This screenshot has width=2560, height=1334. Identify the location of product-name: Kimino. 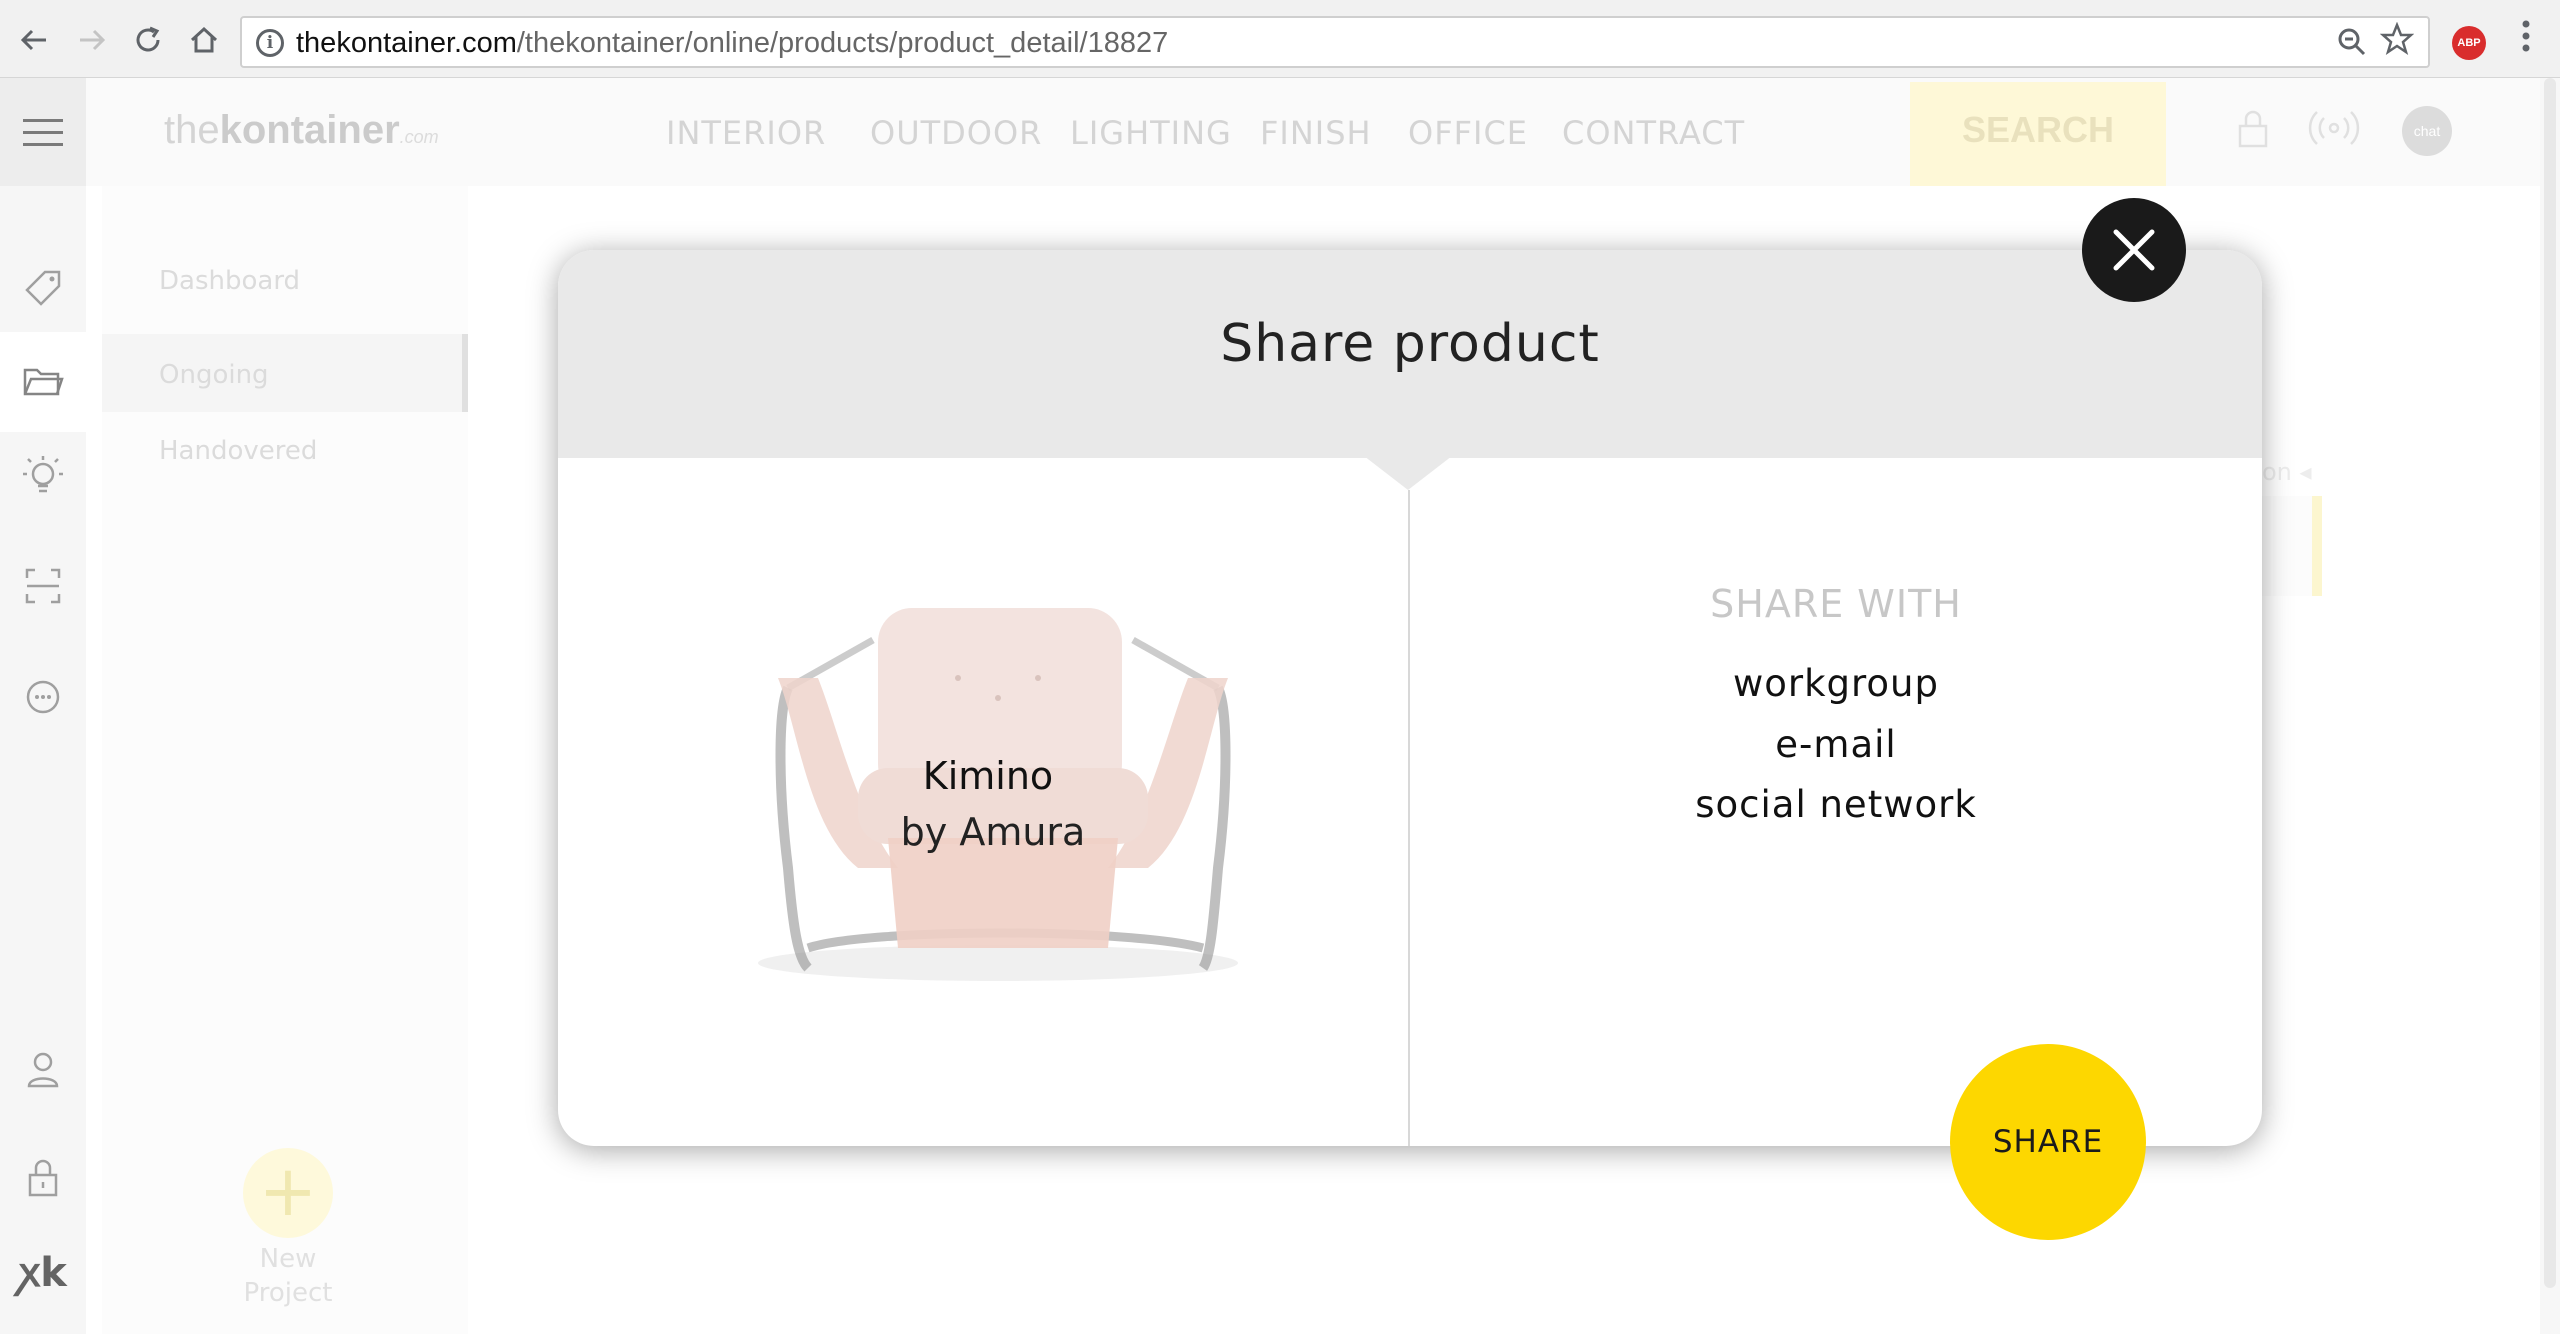
(988, 776).